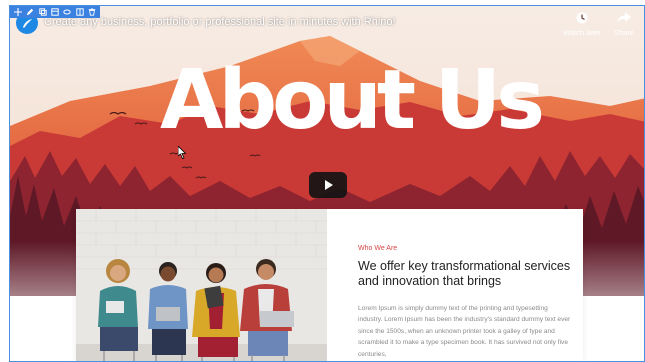  I want to click on clock-icon, so click(582, 18).